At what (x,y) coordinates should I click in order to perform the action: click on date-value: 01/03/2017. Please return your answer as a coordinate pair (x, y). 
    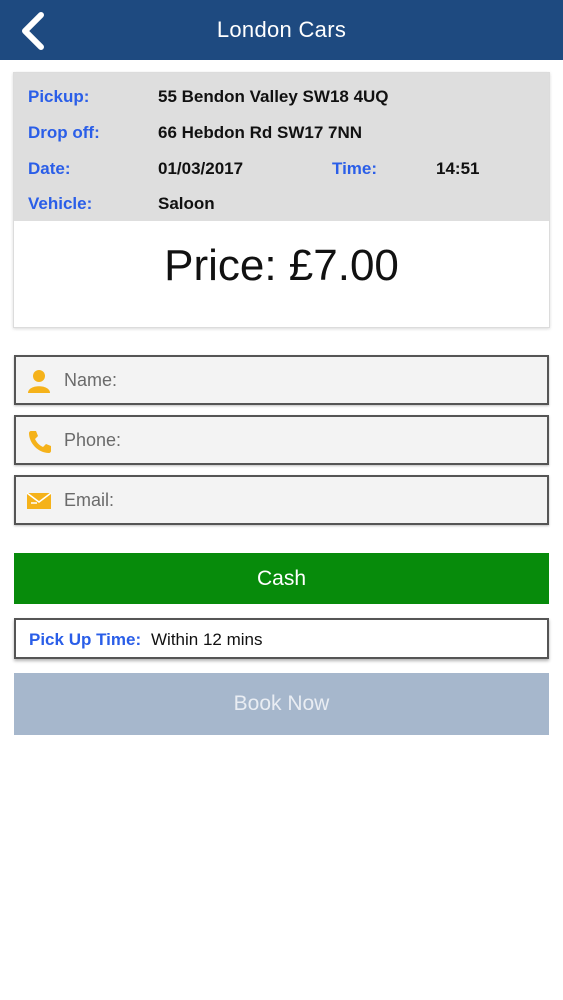
    Looking at the image, I should click on (201, 168).